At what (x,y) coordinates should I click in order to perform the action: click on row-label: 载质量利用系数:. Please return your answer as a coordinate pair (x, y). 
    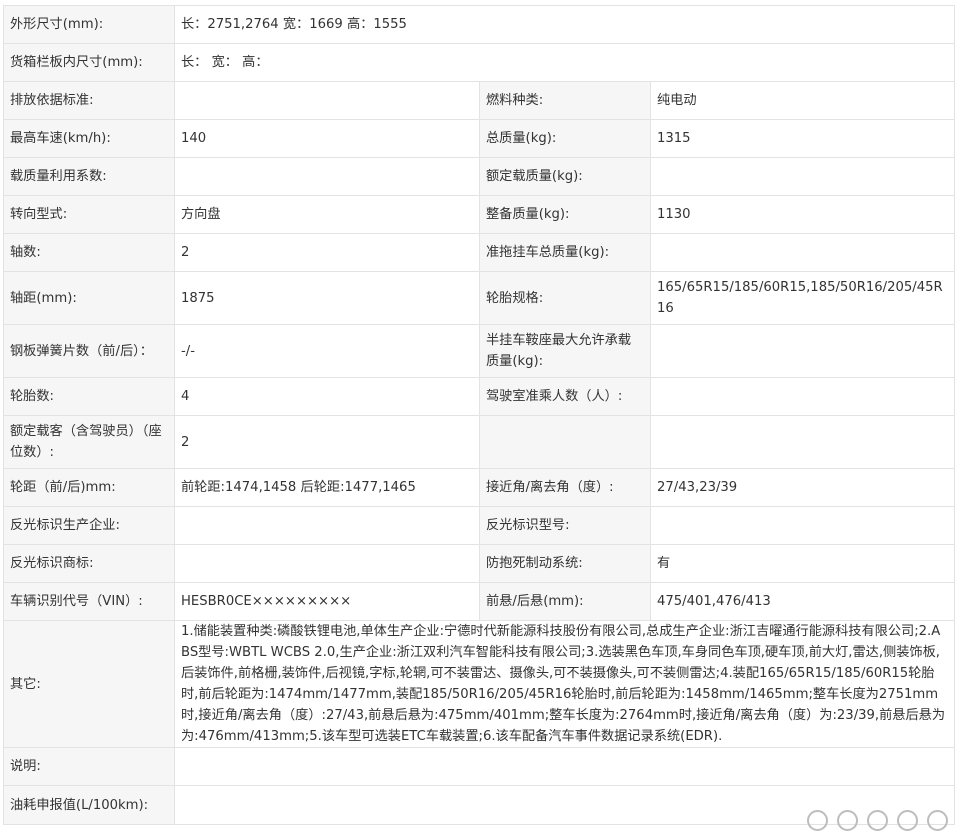
    Looking at the image, I should click on (89, 176).